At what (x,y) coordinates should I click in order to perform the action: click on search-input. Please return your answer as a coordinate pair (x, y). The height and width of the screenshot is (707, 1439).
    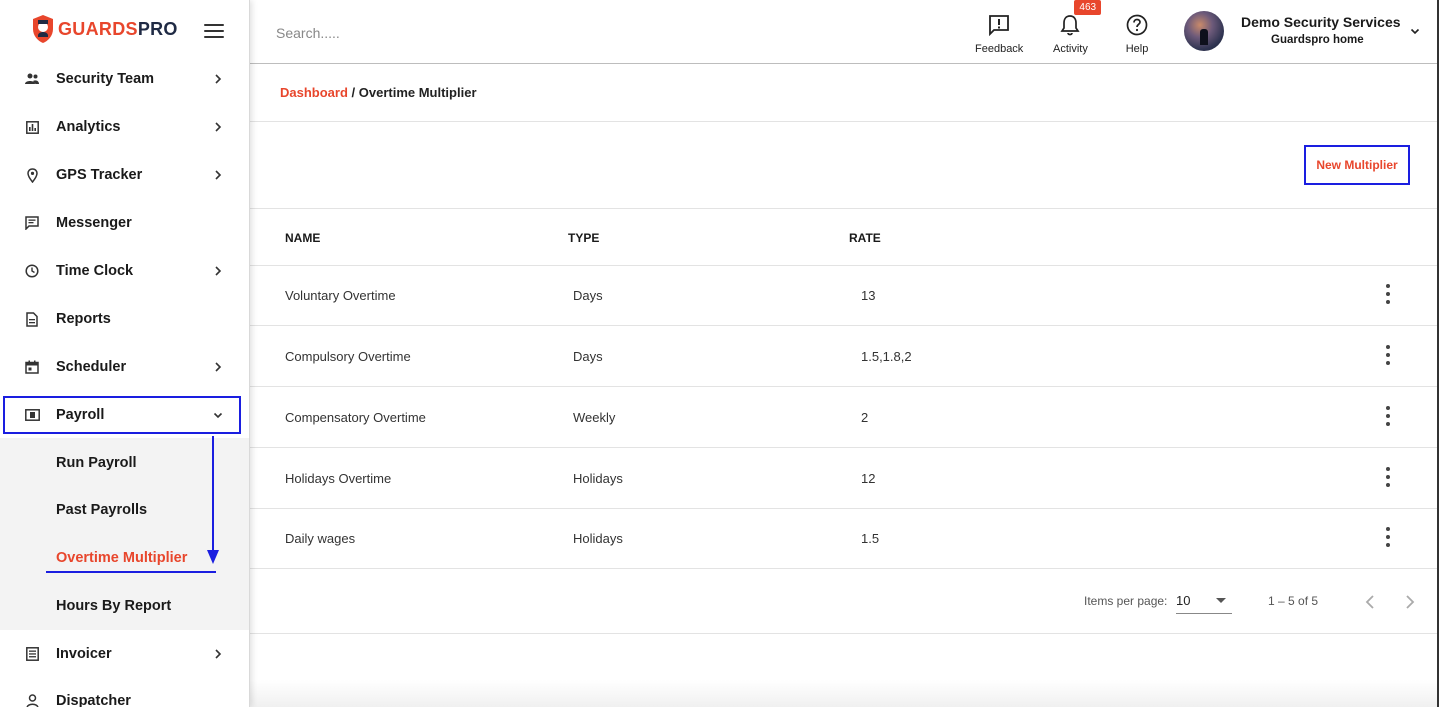
    Looking at the image, I should click on (426, 33).